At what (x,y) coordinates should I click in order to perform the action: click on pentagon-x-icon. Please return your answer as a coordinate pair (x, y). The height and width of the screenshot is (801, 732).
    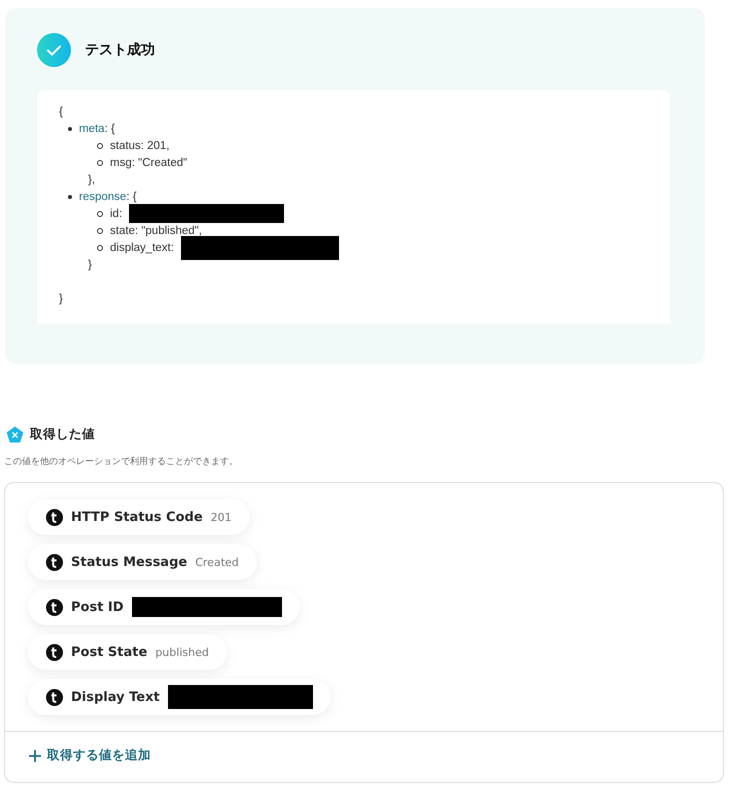
    Looking at the image, I should click on (15, 434).